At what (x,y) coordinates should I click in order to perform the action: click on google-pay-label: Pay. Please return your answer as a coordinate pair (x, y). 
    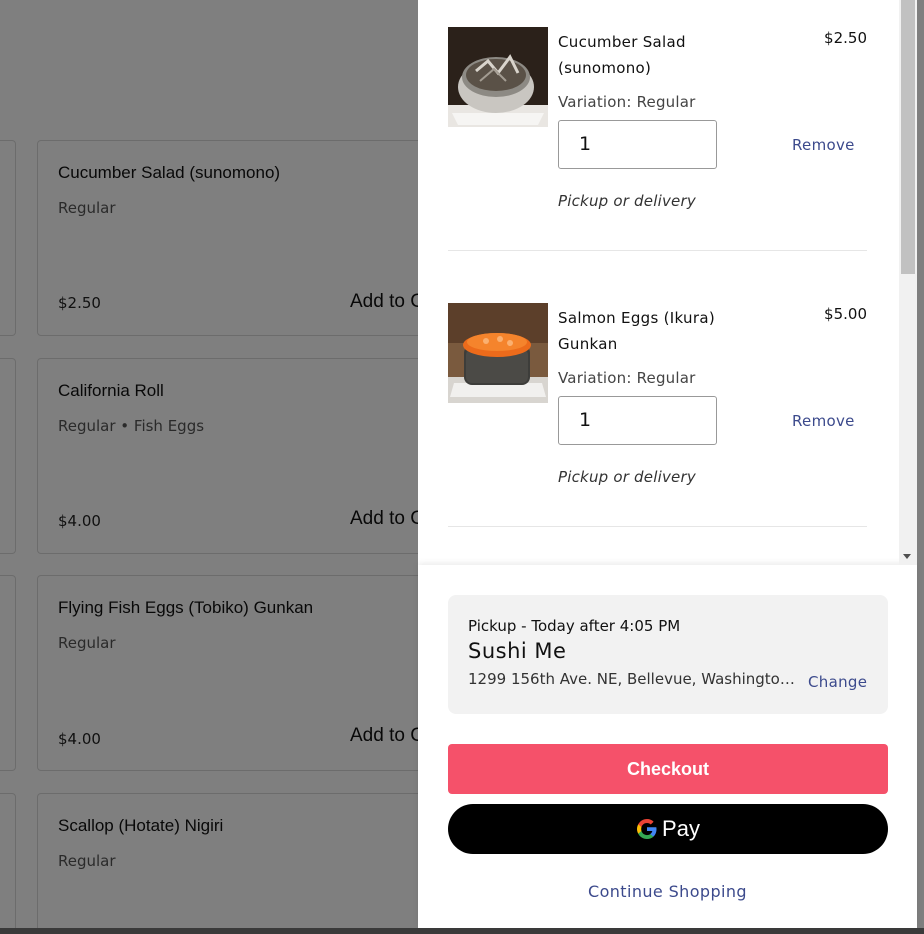
    Looking at the image, I should click on (681, 828).